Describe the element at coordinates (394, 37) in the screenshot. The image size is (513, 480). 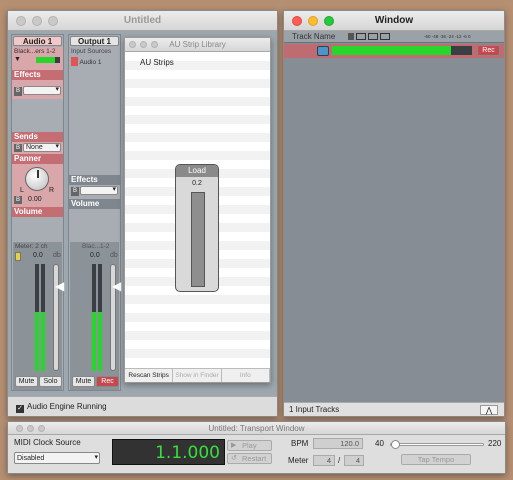
I see `tracks-header: Track Name -60 -48 -36 -24 -12 -6 0` at that location.